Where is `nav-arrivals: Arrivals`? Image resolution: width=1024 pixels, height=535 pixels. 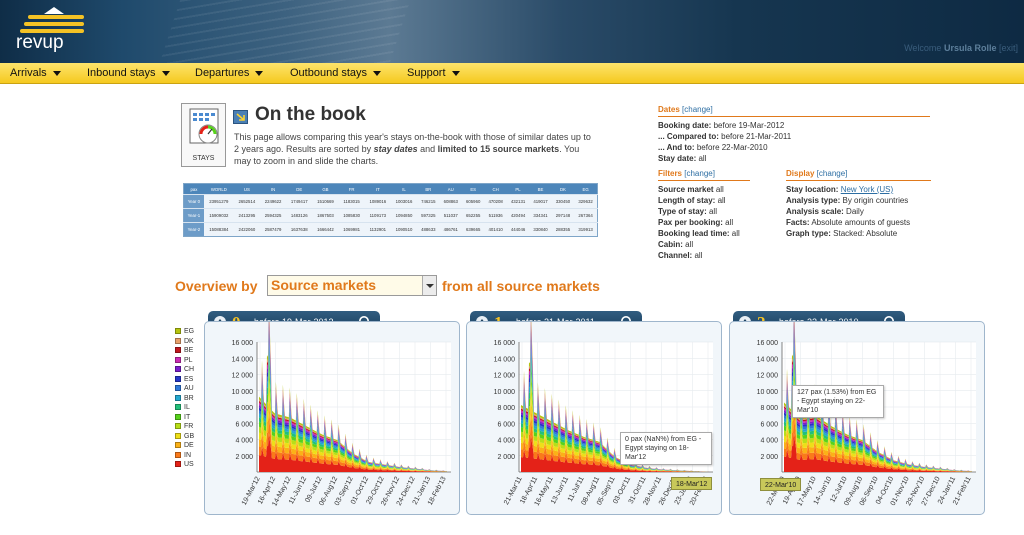
nav-arrivals: Arrivals is located at coordinates (35, 73).